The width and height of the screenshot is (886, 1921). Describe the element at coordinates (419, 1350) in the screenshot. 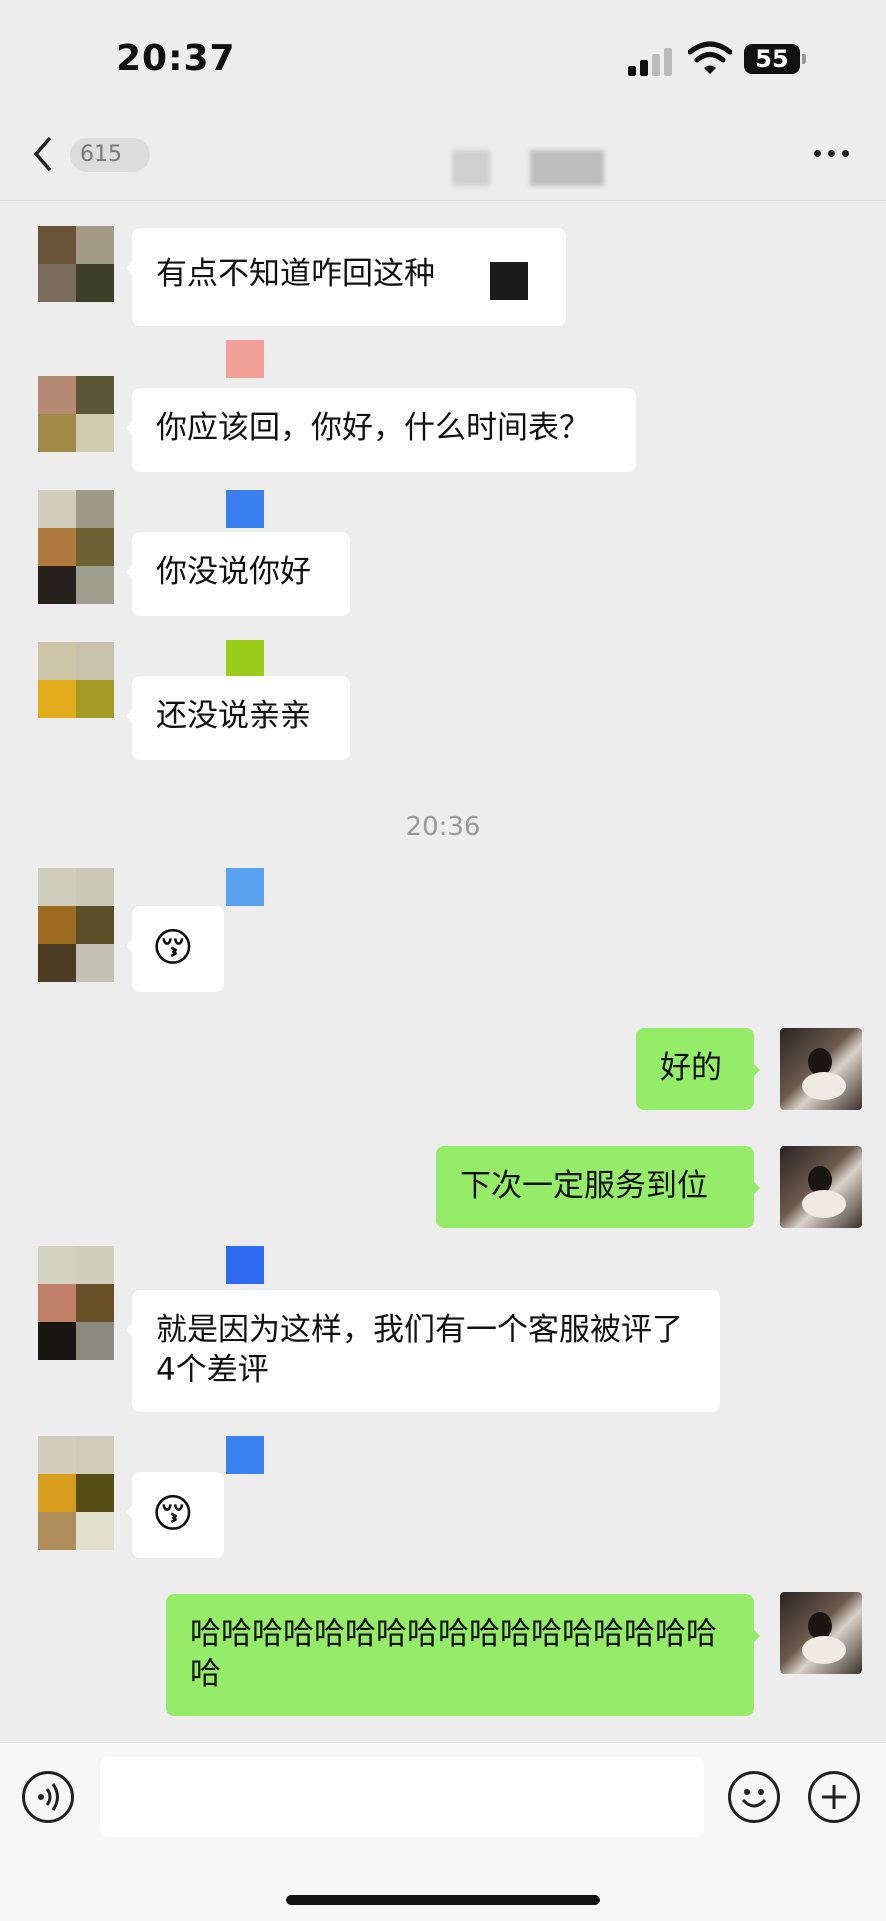

I see `message-text: 就是因为这样，我们有一个客服被评了4个差评` at that location.